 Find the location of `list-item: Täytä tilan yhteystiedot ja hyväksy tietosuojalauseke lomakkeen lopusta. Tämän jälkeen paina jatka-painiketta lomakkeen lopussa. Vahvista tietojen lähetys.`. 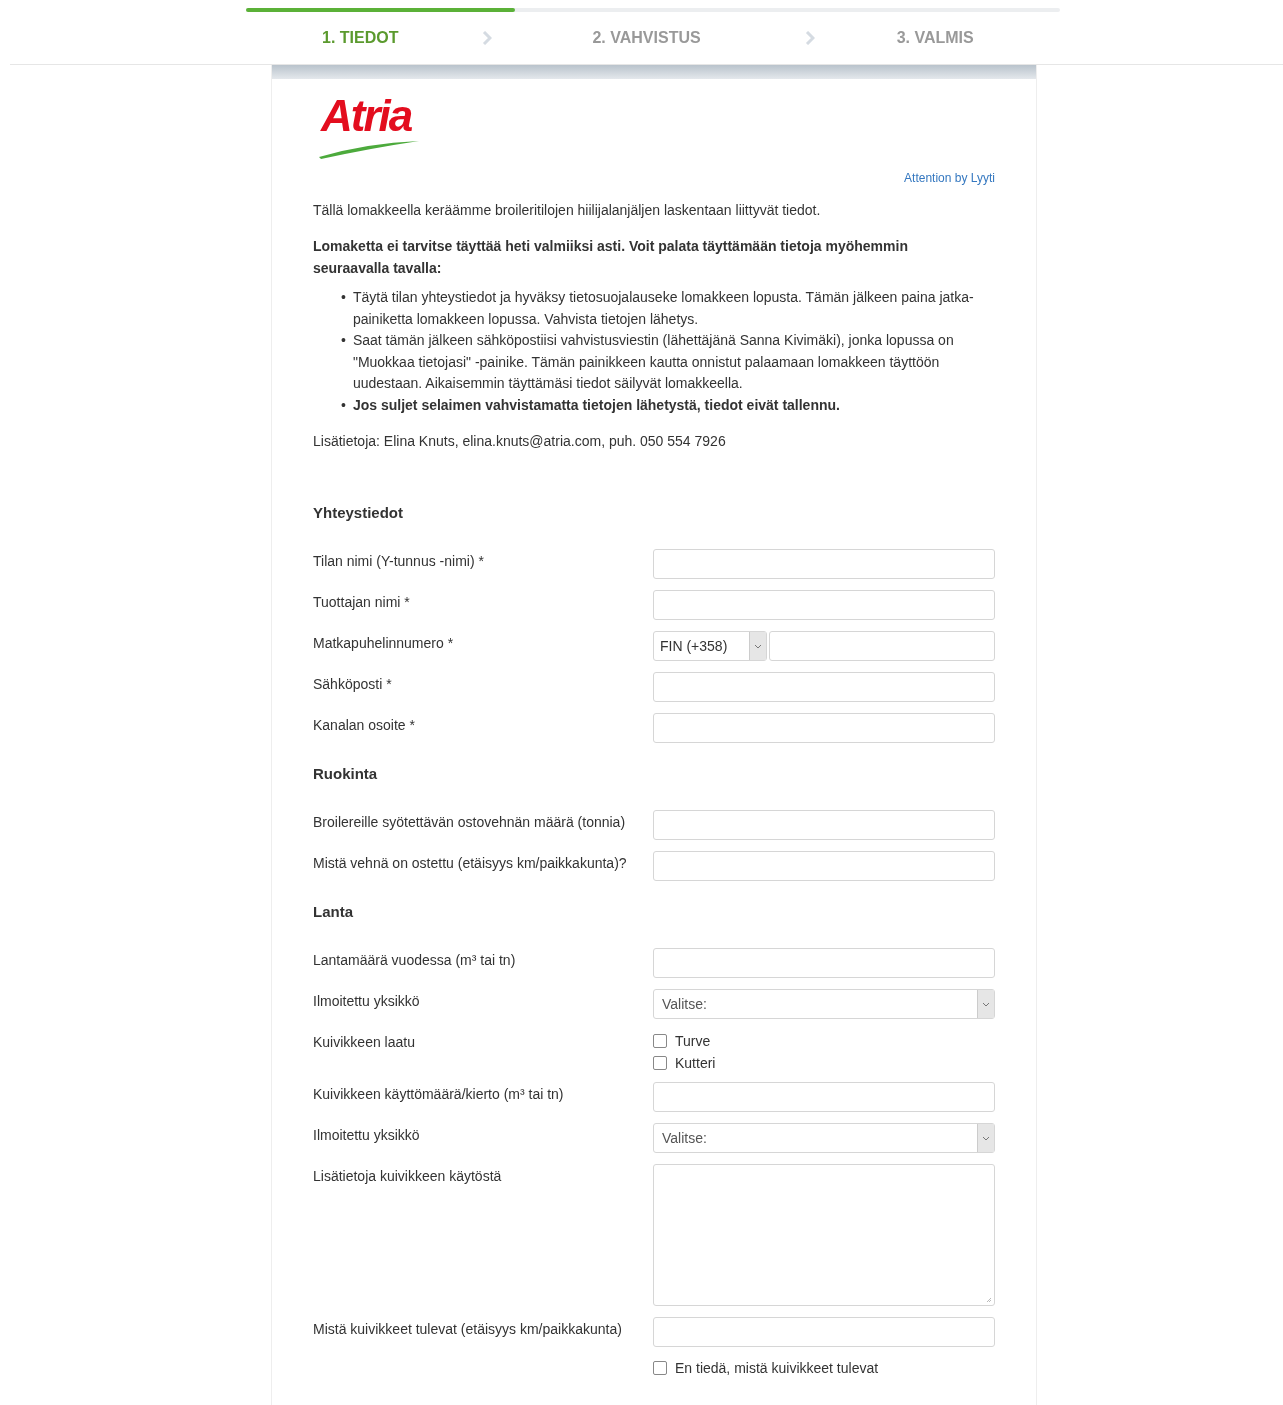

list-item: Täytä tilan yhteystiedot ja hyväksy tietosuojalauseke lomakkeen lopusta. Tämän jälkeen paina jatka-painiketta lomakkeen lopussa. Vahvista tietojen lähetys. is located at coordinates (663, 308).